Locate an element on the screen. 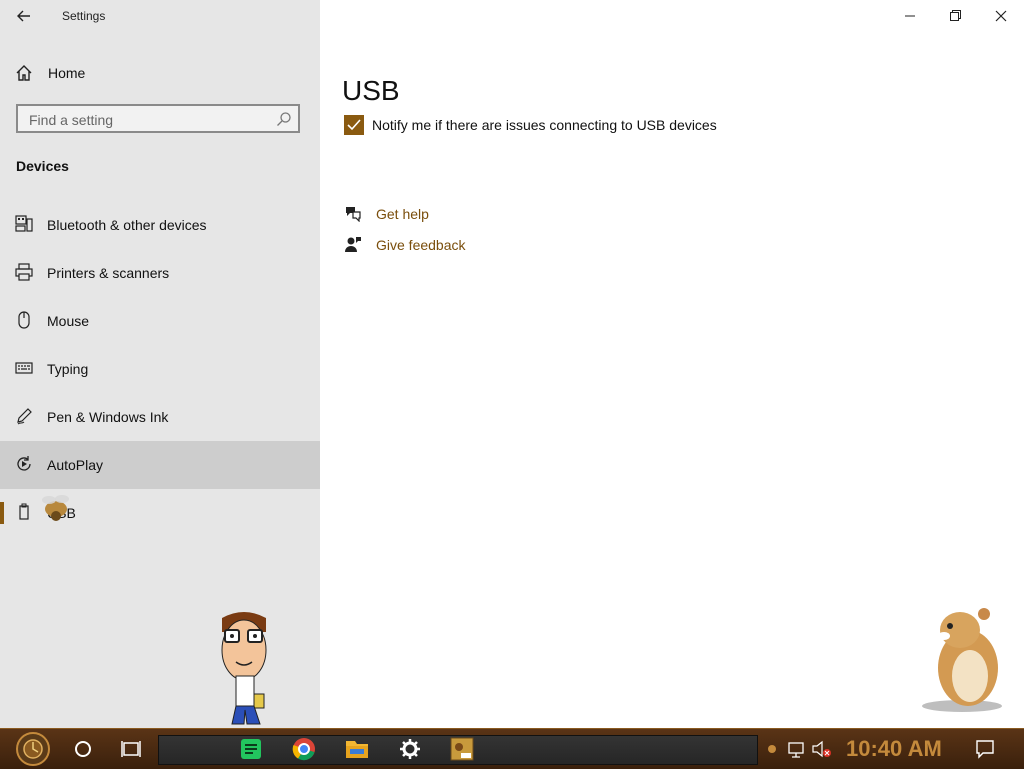 The height and width of the screenshot is (774, 1024). taskbar-clock: 10:40 AM is located at coordinates (894, 749).